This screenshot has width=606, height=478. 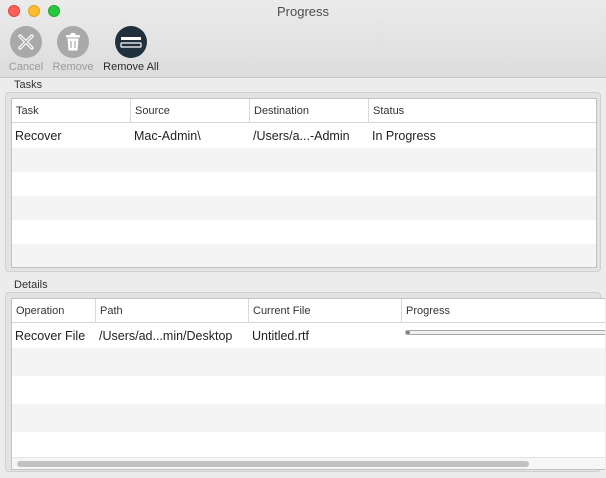 I want to click on tasks-section-label: Tasks, so click(x=28, y=85).